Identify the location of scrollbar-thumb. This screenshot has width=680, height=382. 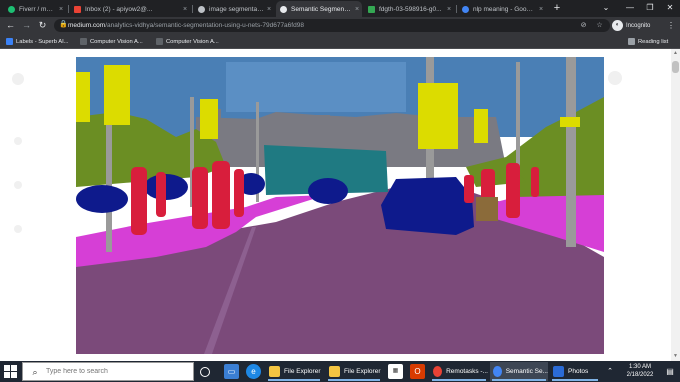
(675, 67).